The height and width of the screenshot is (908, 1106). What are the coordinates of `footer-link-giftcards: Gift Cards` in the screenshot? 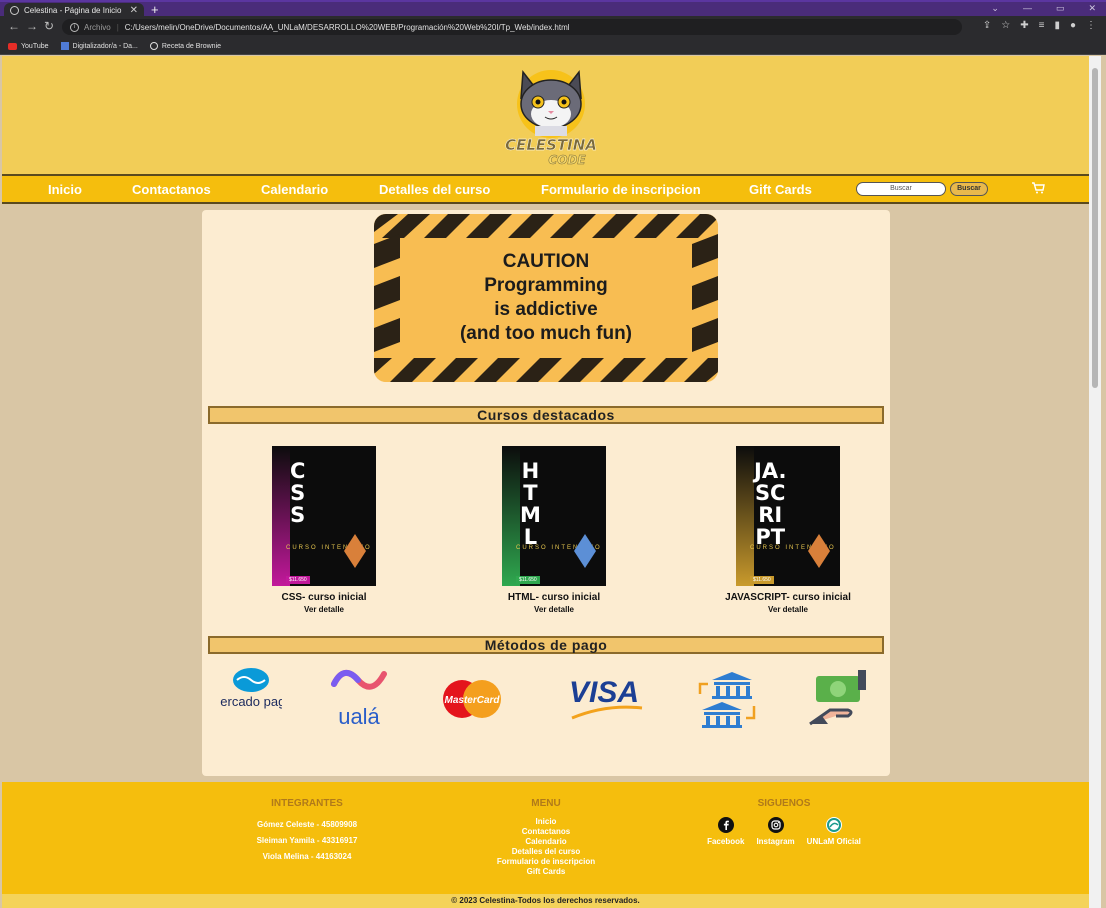 It's located at (546, 872).